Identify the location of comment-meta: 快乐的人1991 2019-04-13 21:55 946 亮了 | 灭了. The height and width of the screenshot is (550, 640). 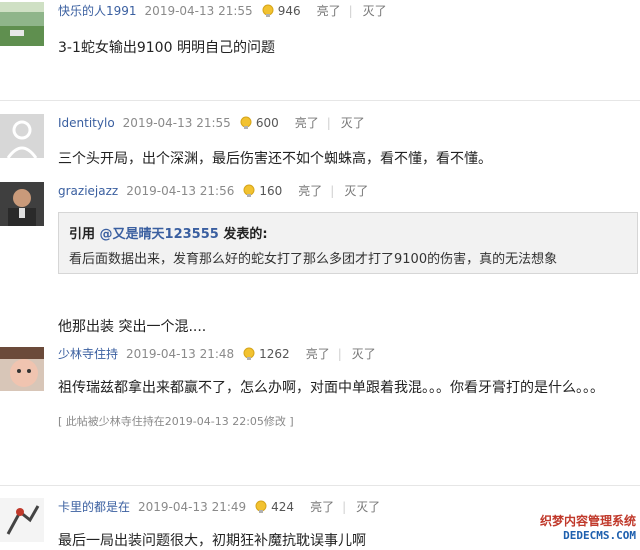
(222, 10).